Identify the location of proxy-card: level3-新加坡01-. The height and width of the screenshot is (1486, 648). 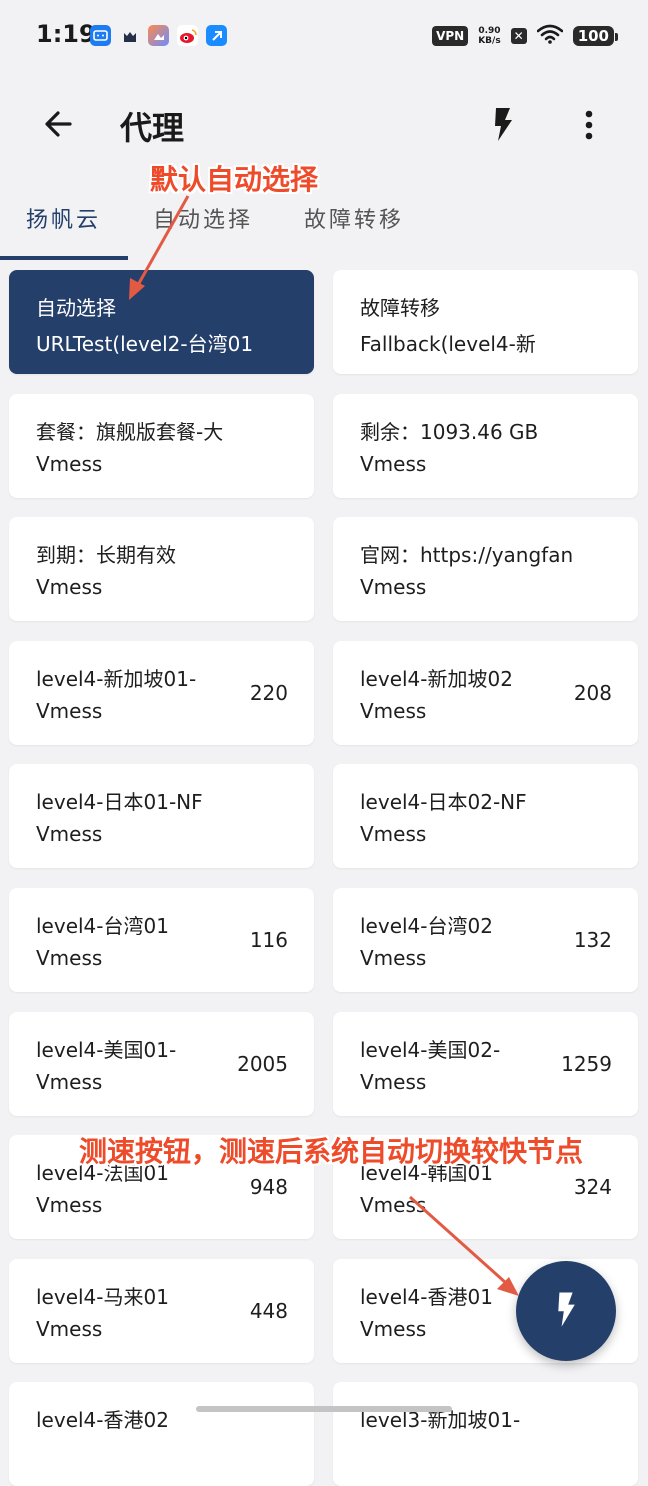
(485, 1434).